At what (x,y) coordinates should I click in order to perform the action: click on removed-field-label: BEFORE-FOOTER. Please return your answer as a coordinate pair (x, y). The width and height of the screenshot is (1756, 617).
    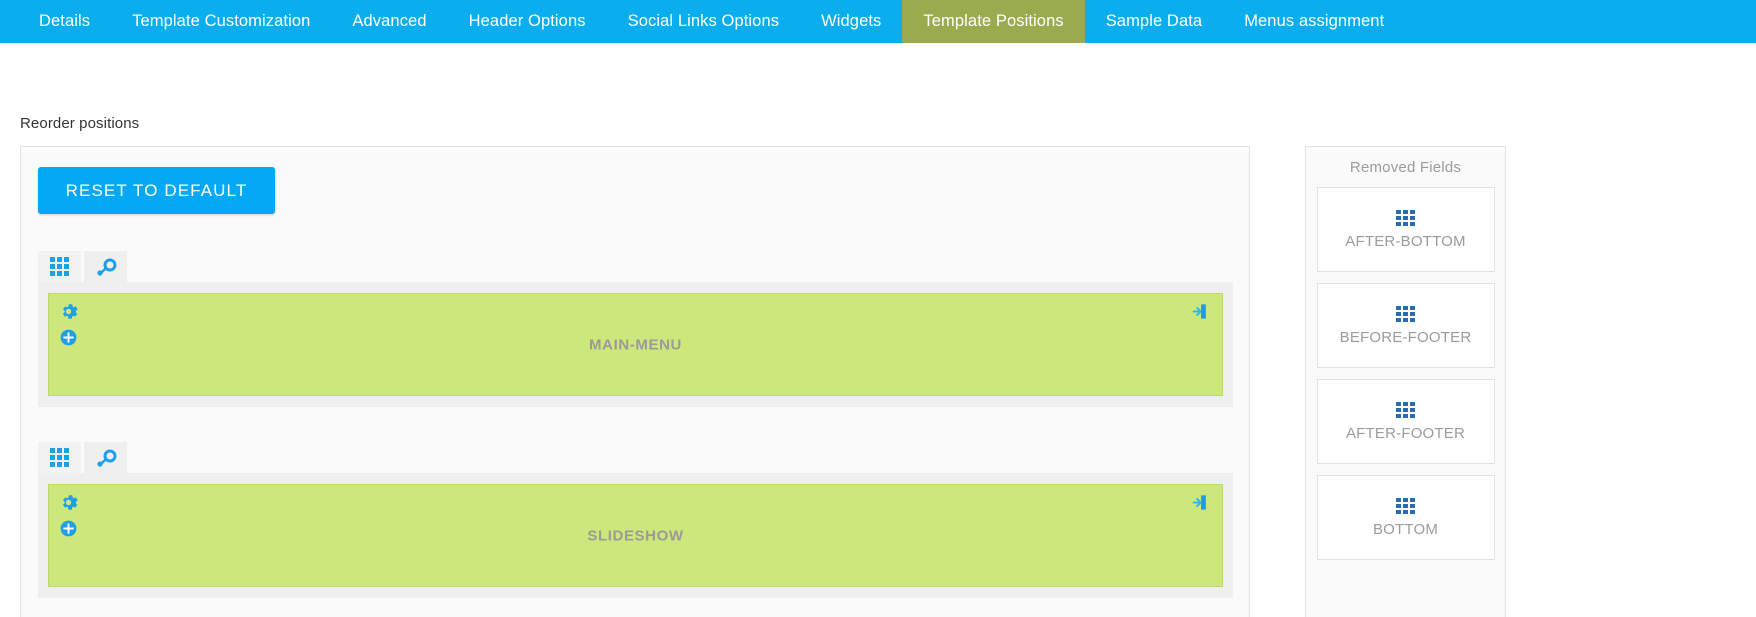
    Looking at the image, I should click on (1405, 337).